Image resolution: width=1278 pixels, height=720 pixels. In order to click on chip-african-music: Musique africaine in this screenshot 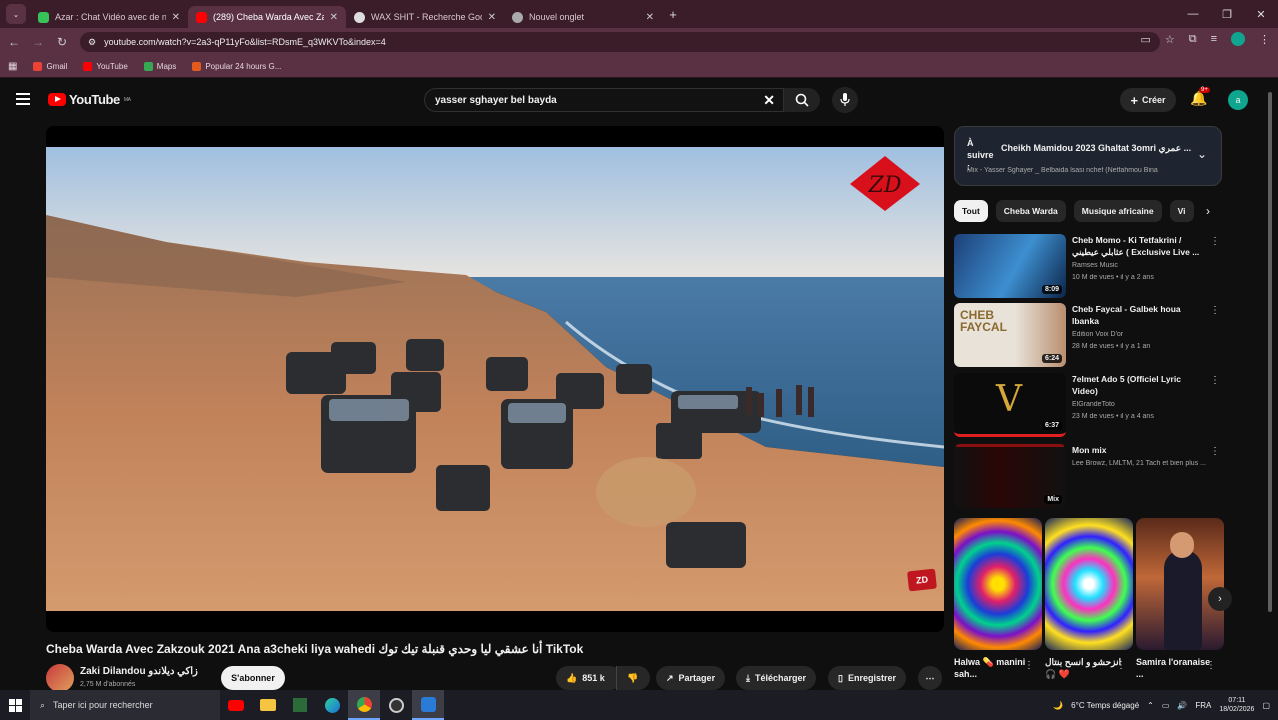, I will do `click(1117, 211)`.